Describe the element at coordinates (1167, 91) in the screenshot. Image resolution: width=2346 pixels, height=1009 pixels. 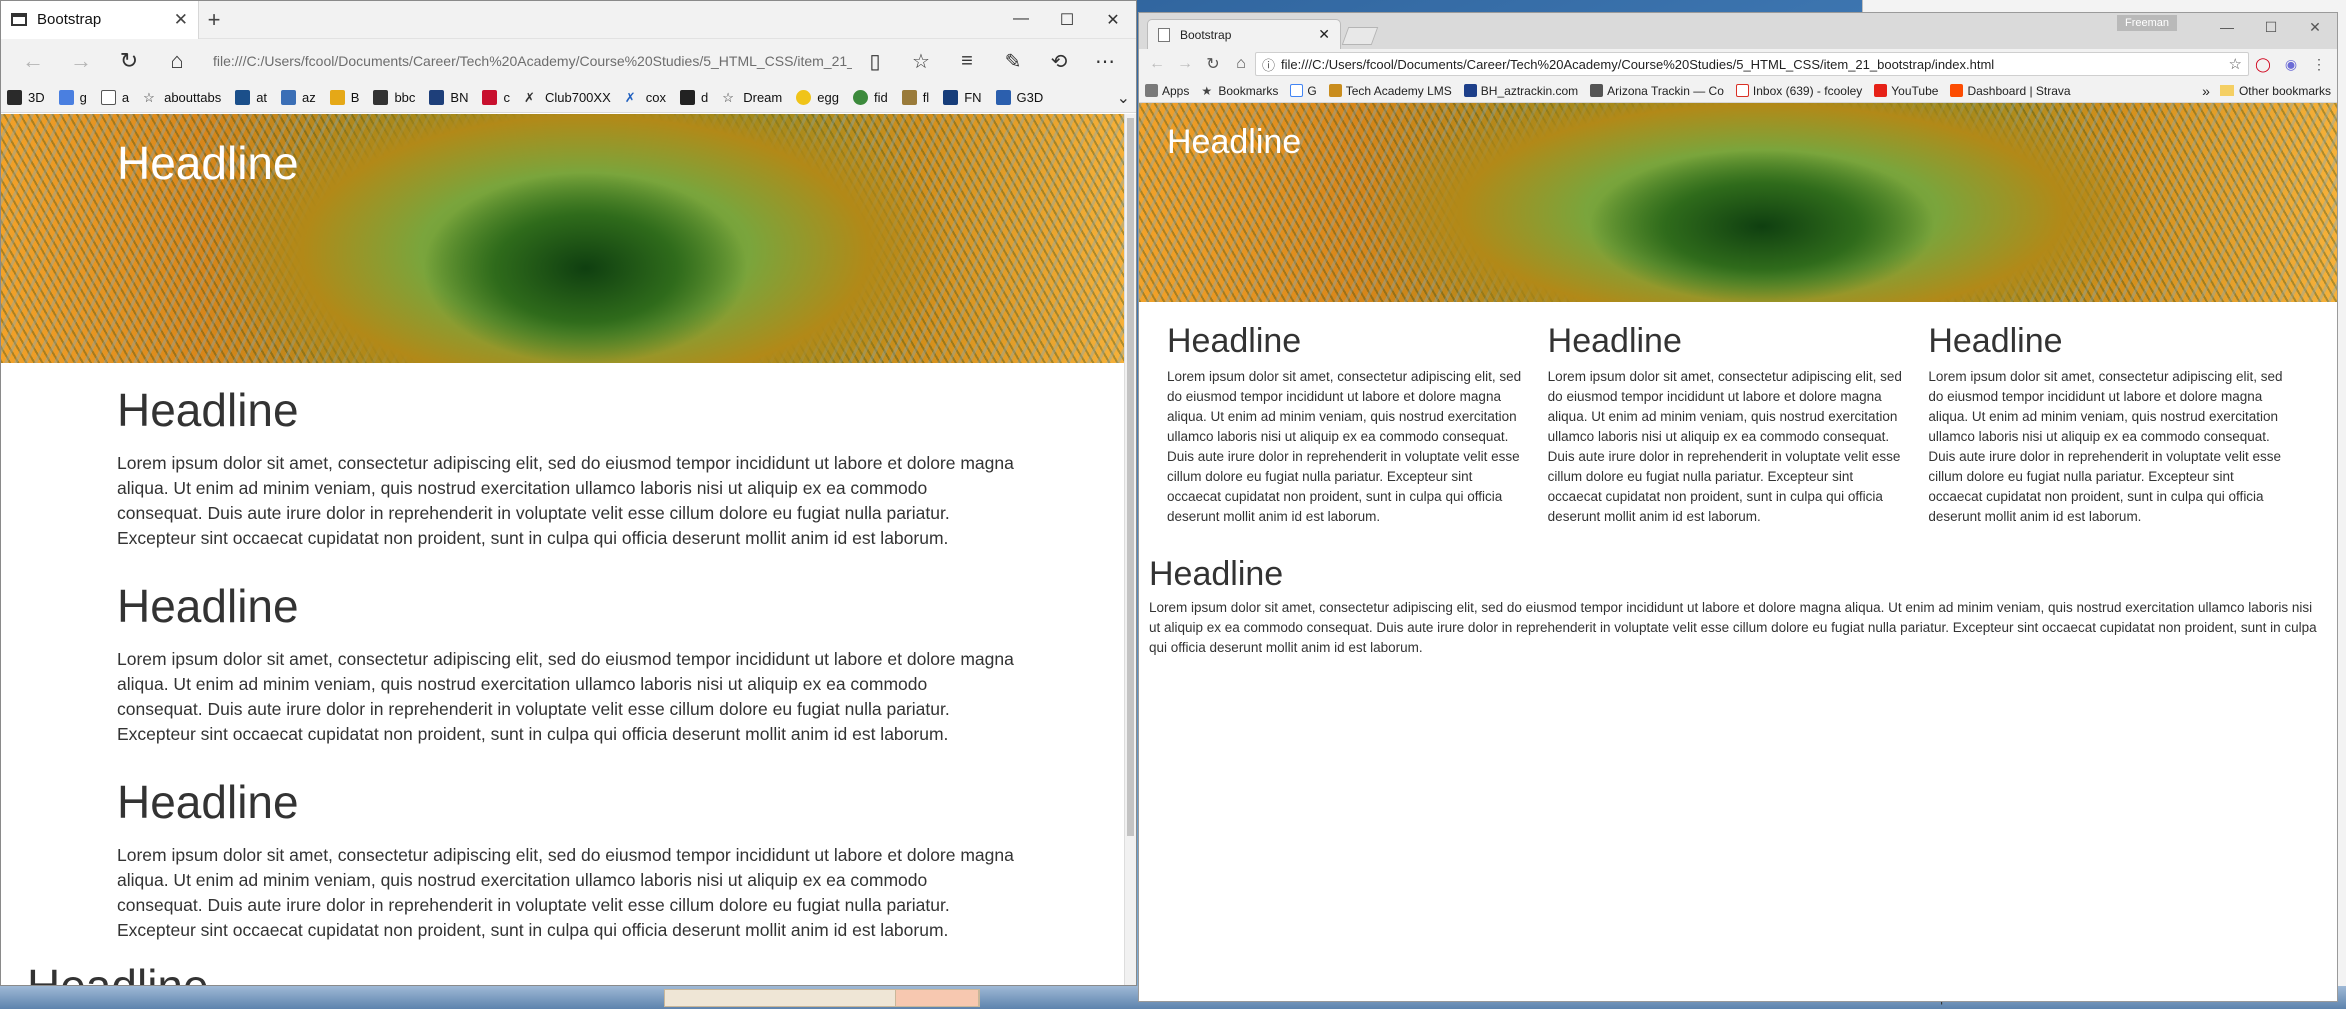
I see `bookmark-apps: Apps` at that location.